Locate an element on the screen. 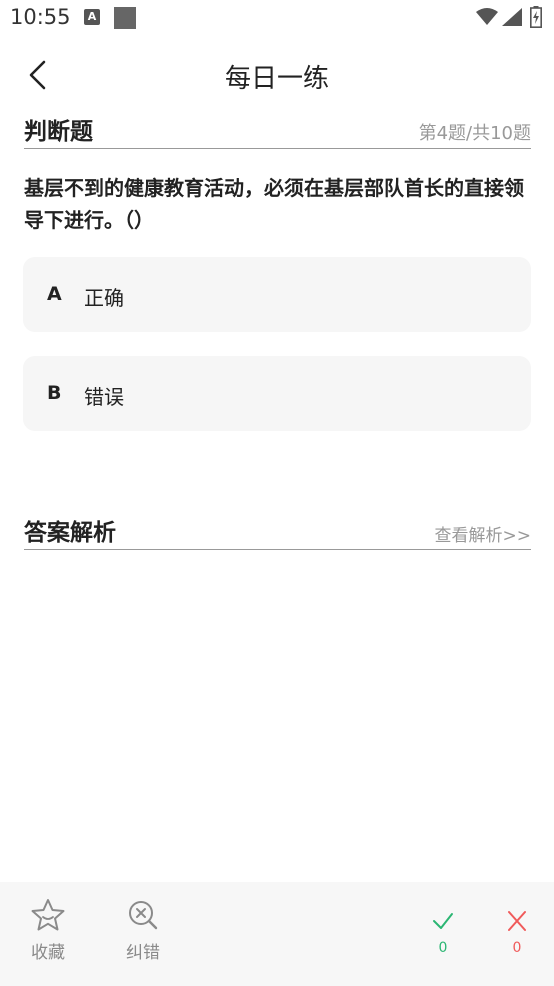  check-icon is located at coordinates (443, 921).